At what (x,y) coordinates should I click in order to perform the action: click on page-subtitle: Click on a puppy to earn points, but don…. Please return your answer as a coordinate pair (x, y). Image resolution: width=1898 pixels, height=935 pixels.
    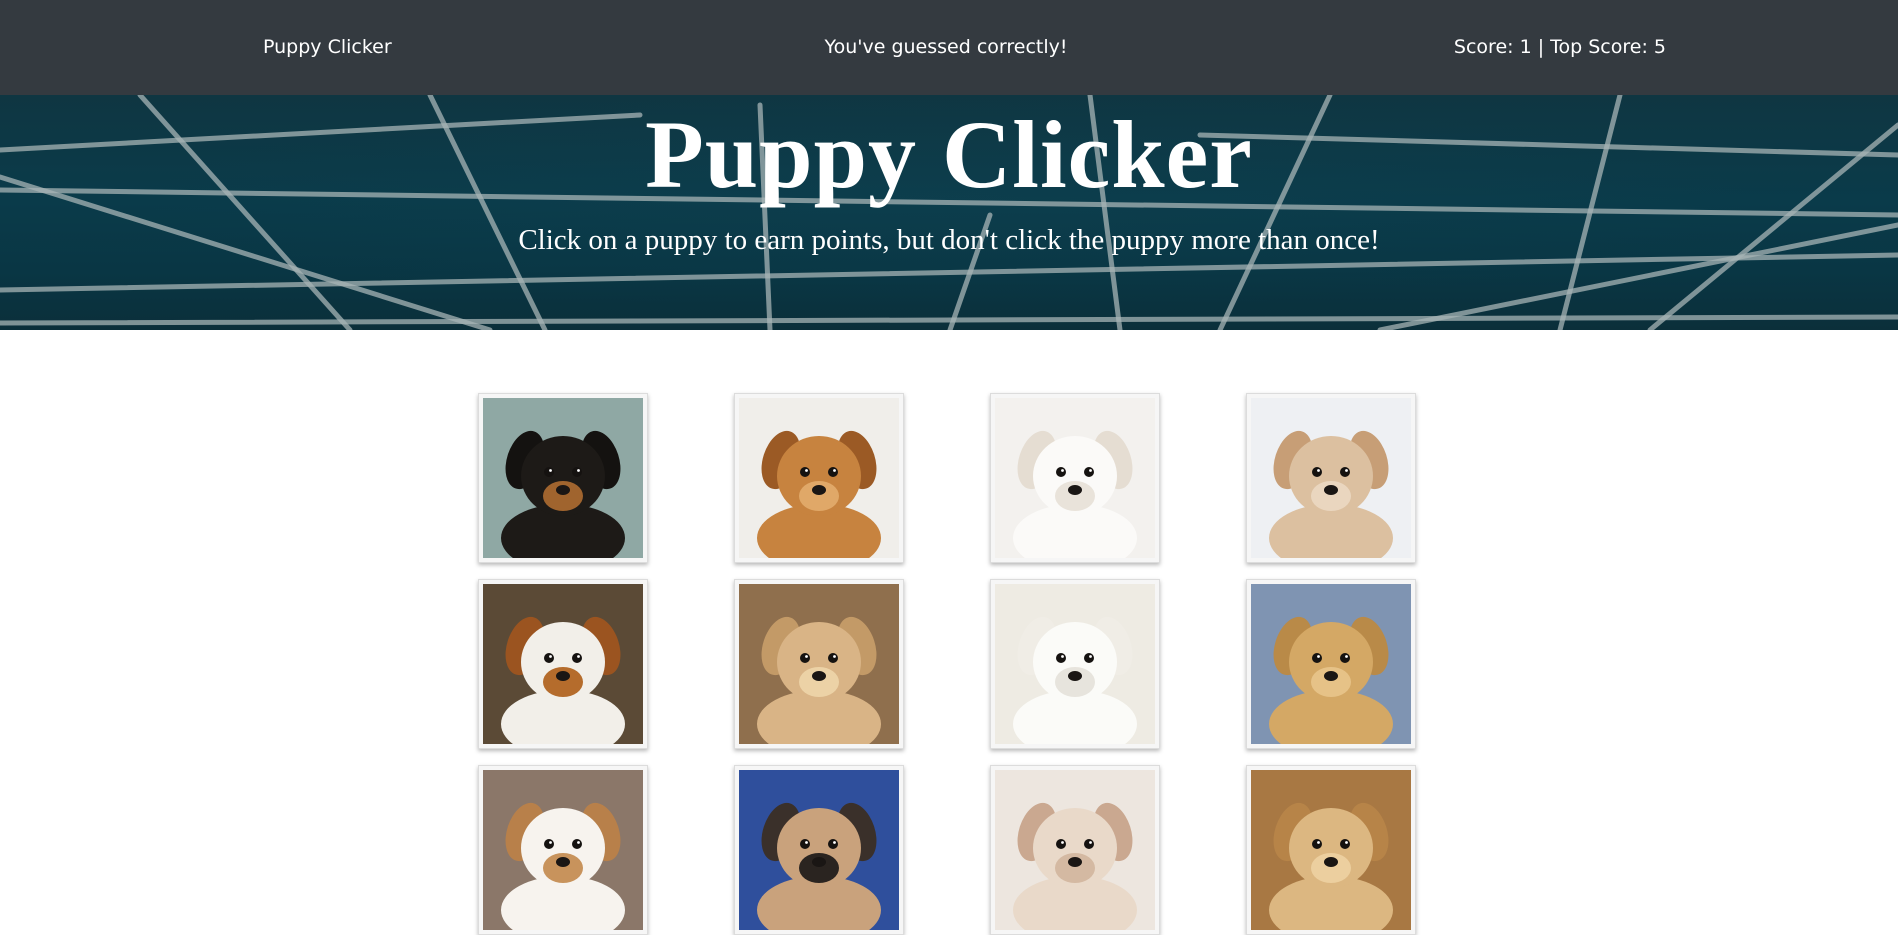
    Looking at the image, I should click on (949, 240).